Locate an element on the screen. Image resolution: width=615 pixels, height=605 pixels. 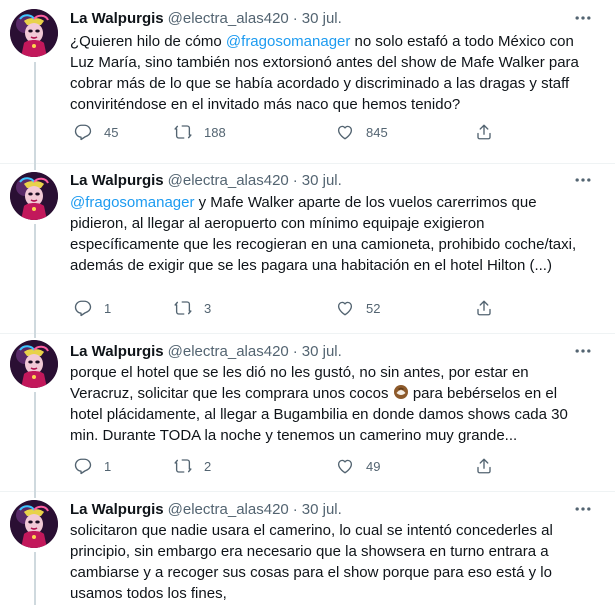
reply-count: 45 is located at coordinates (111, 132).